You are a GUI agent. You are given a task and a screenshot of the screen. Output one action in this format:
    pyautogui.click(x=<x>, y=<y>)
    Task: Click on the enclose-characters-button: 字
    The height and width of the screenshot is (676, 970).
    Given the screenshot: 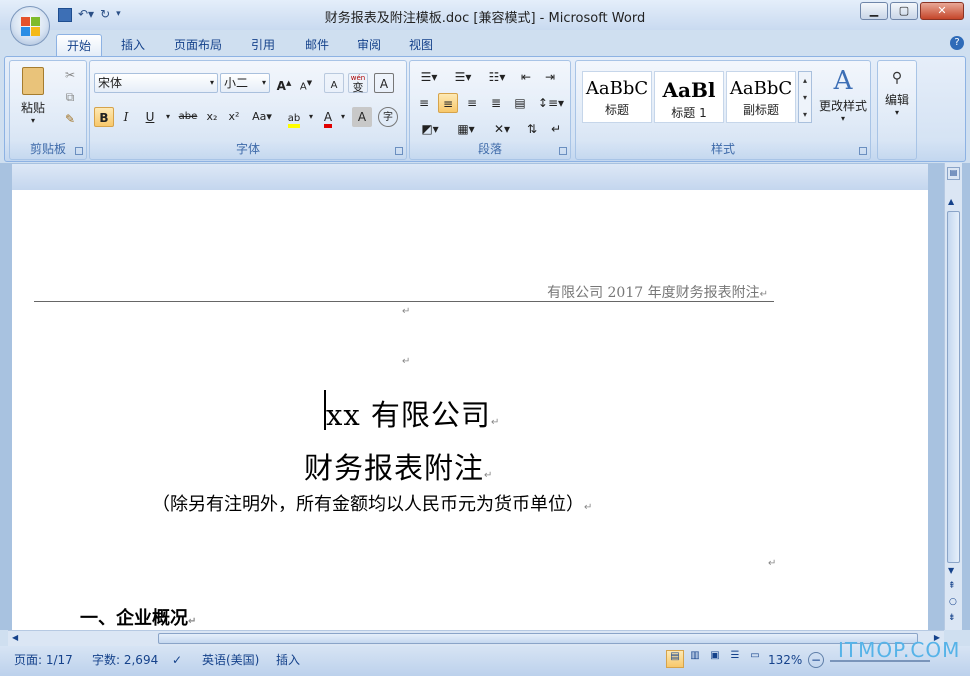 What is the action you would take?
    pyautogui.click(x=388, y=117)
    